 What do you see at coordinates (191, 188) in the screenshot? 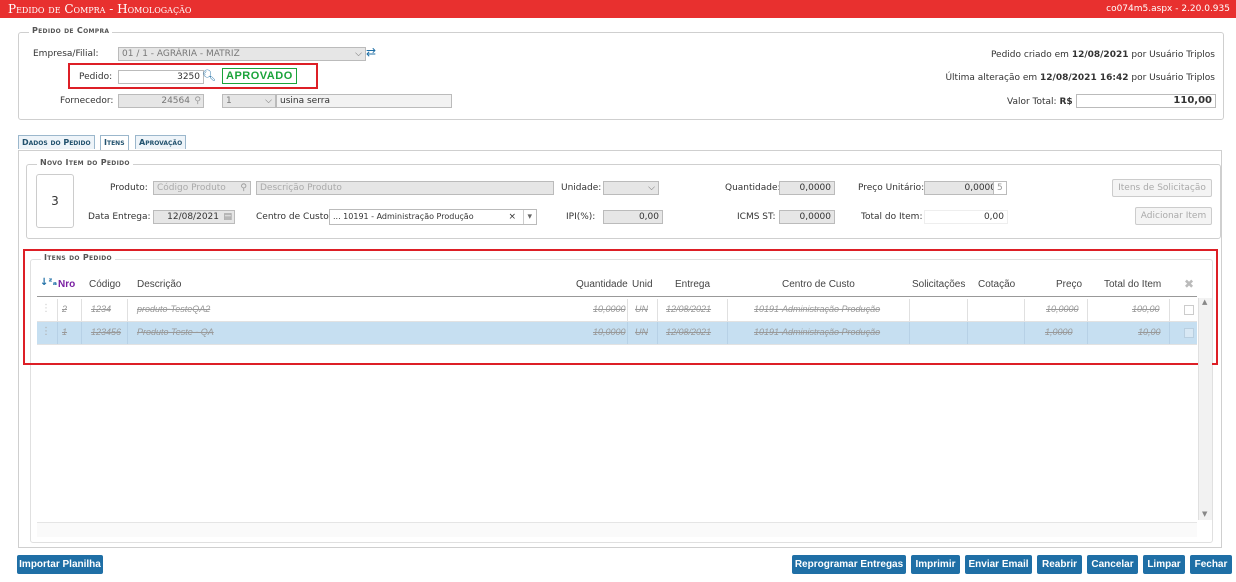
I see `produto-placeholder: Código Produto` at bounding box center [191, 188].